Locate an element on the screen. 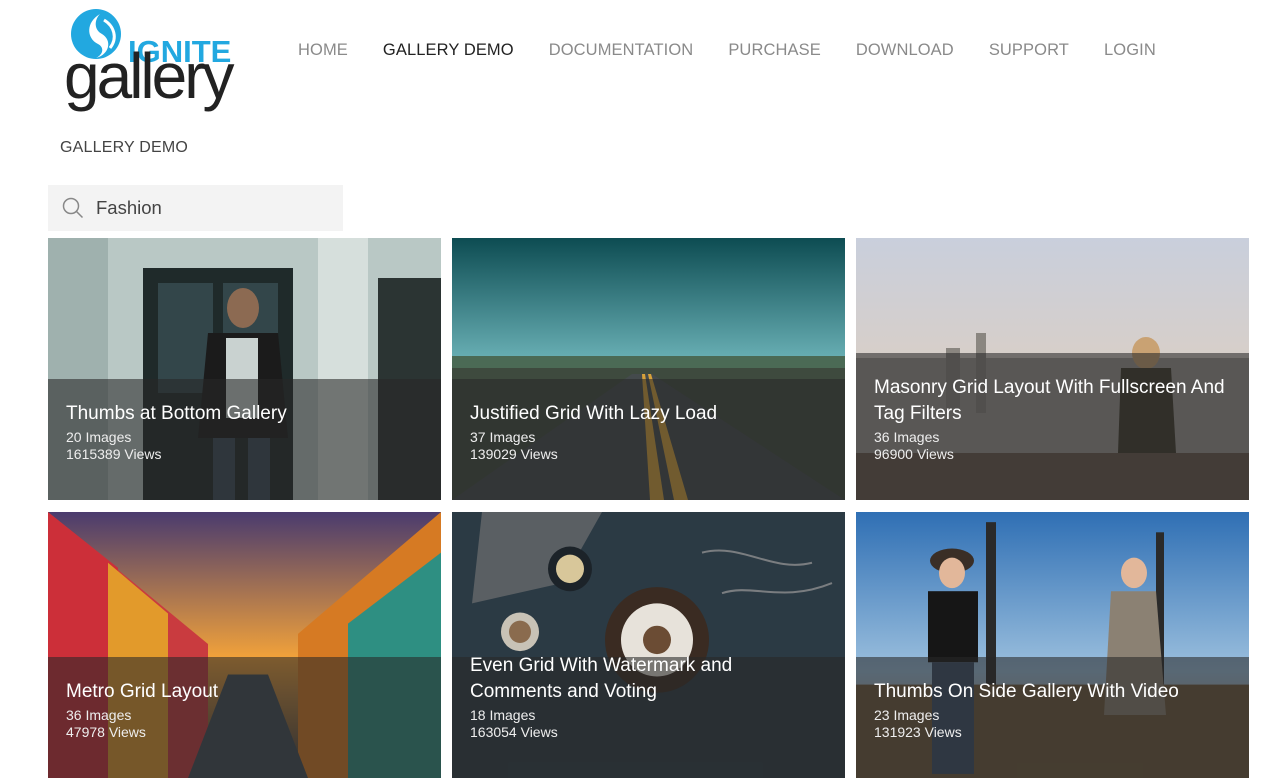 The height and width of the screenshot is (778, 1280). nav-support: SUPPORT is located at coordinates (1029, 50).